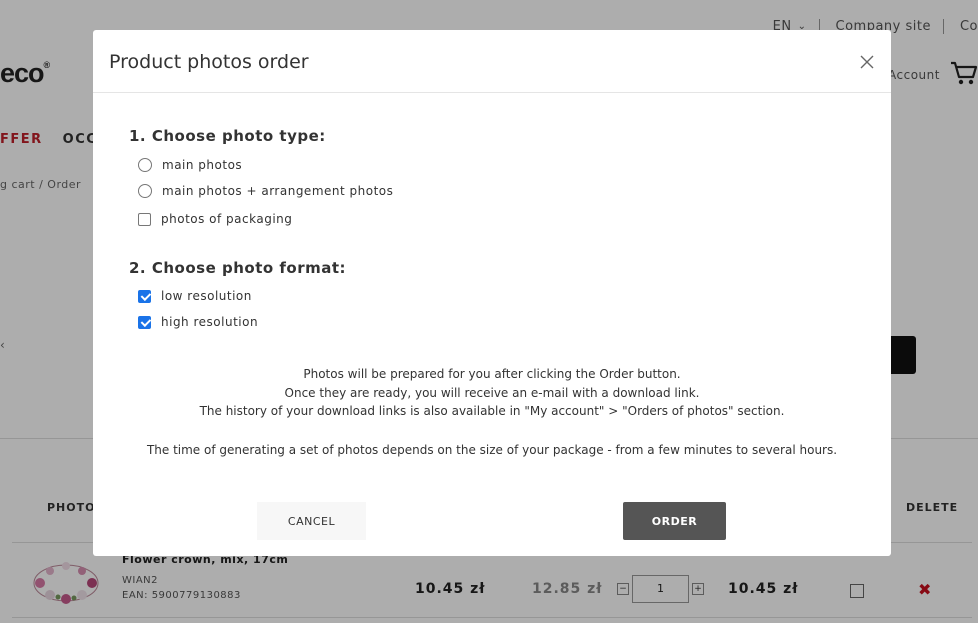  I want to click on radio-main-photos, so click(145, 165).